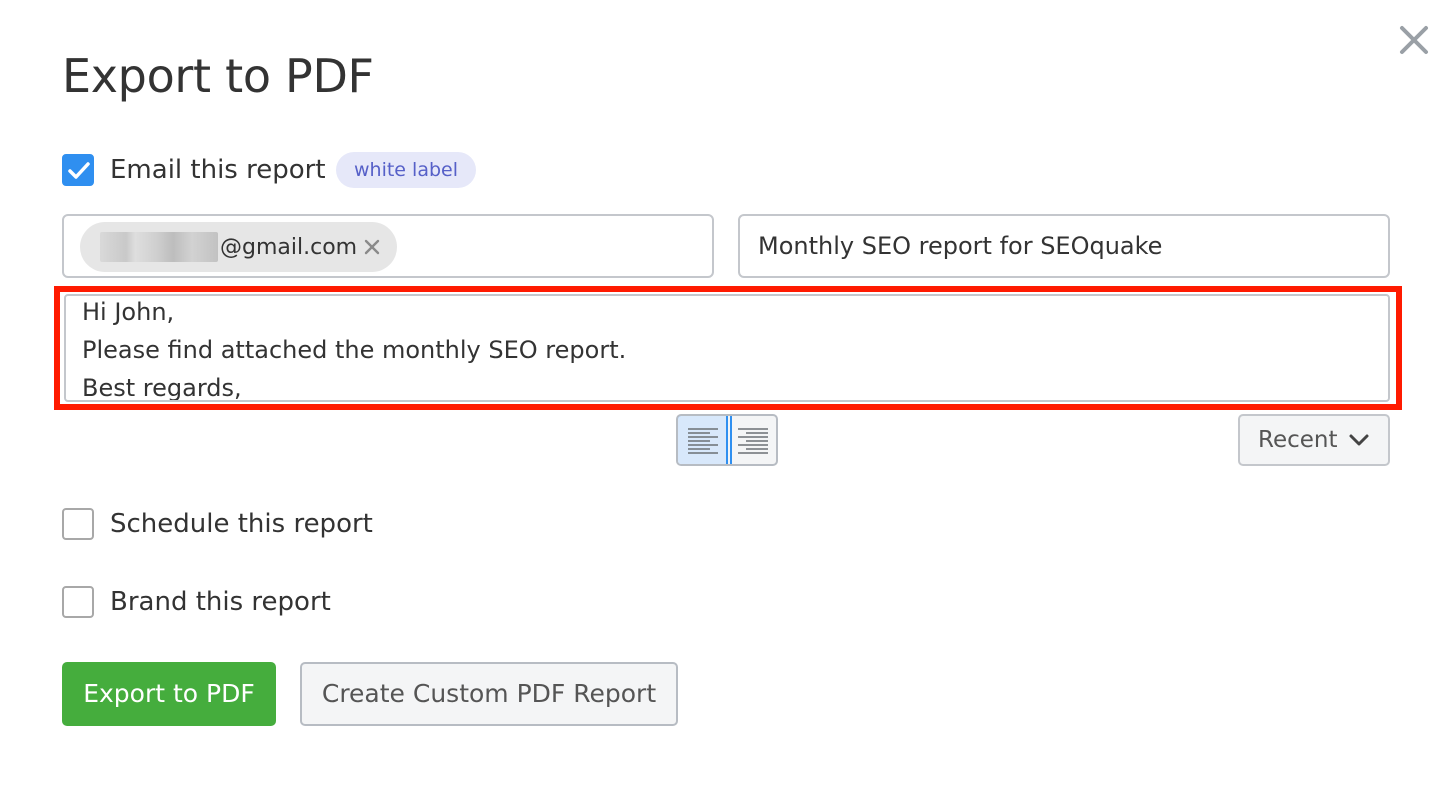 The width and height of the screenshot is (1456, 786). Describe the element at coordinates (220, 602) in the screenshot. I see `brand-report-label: Brand this report` at that location.